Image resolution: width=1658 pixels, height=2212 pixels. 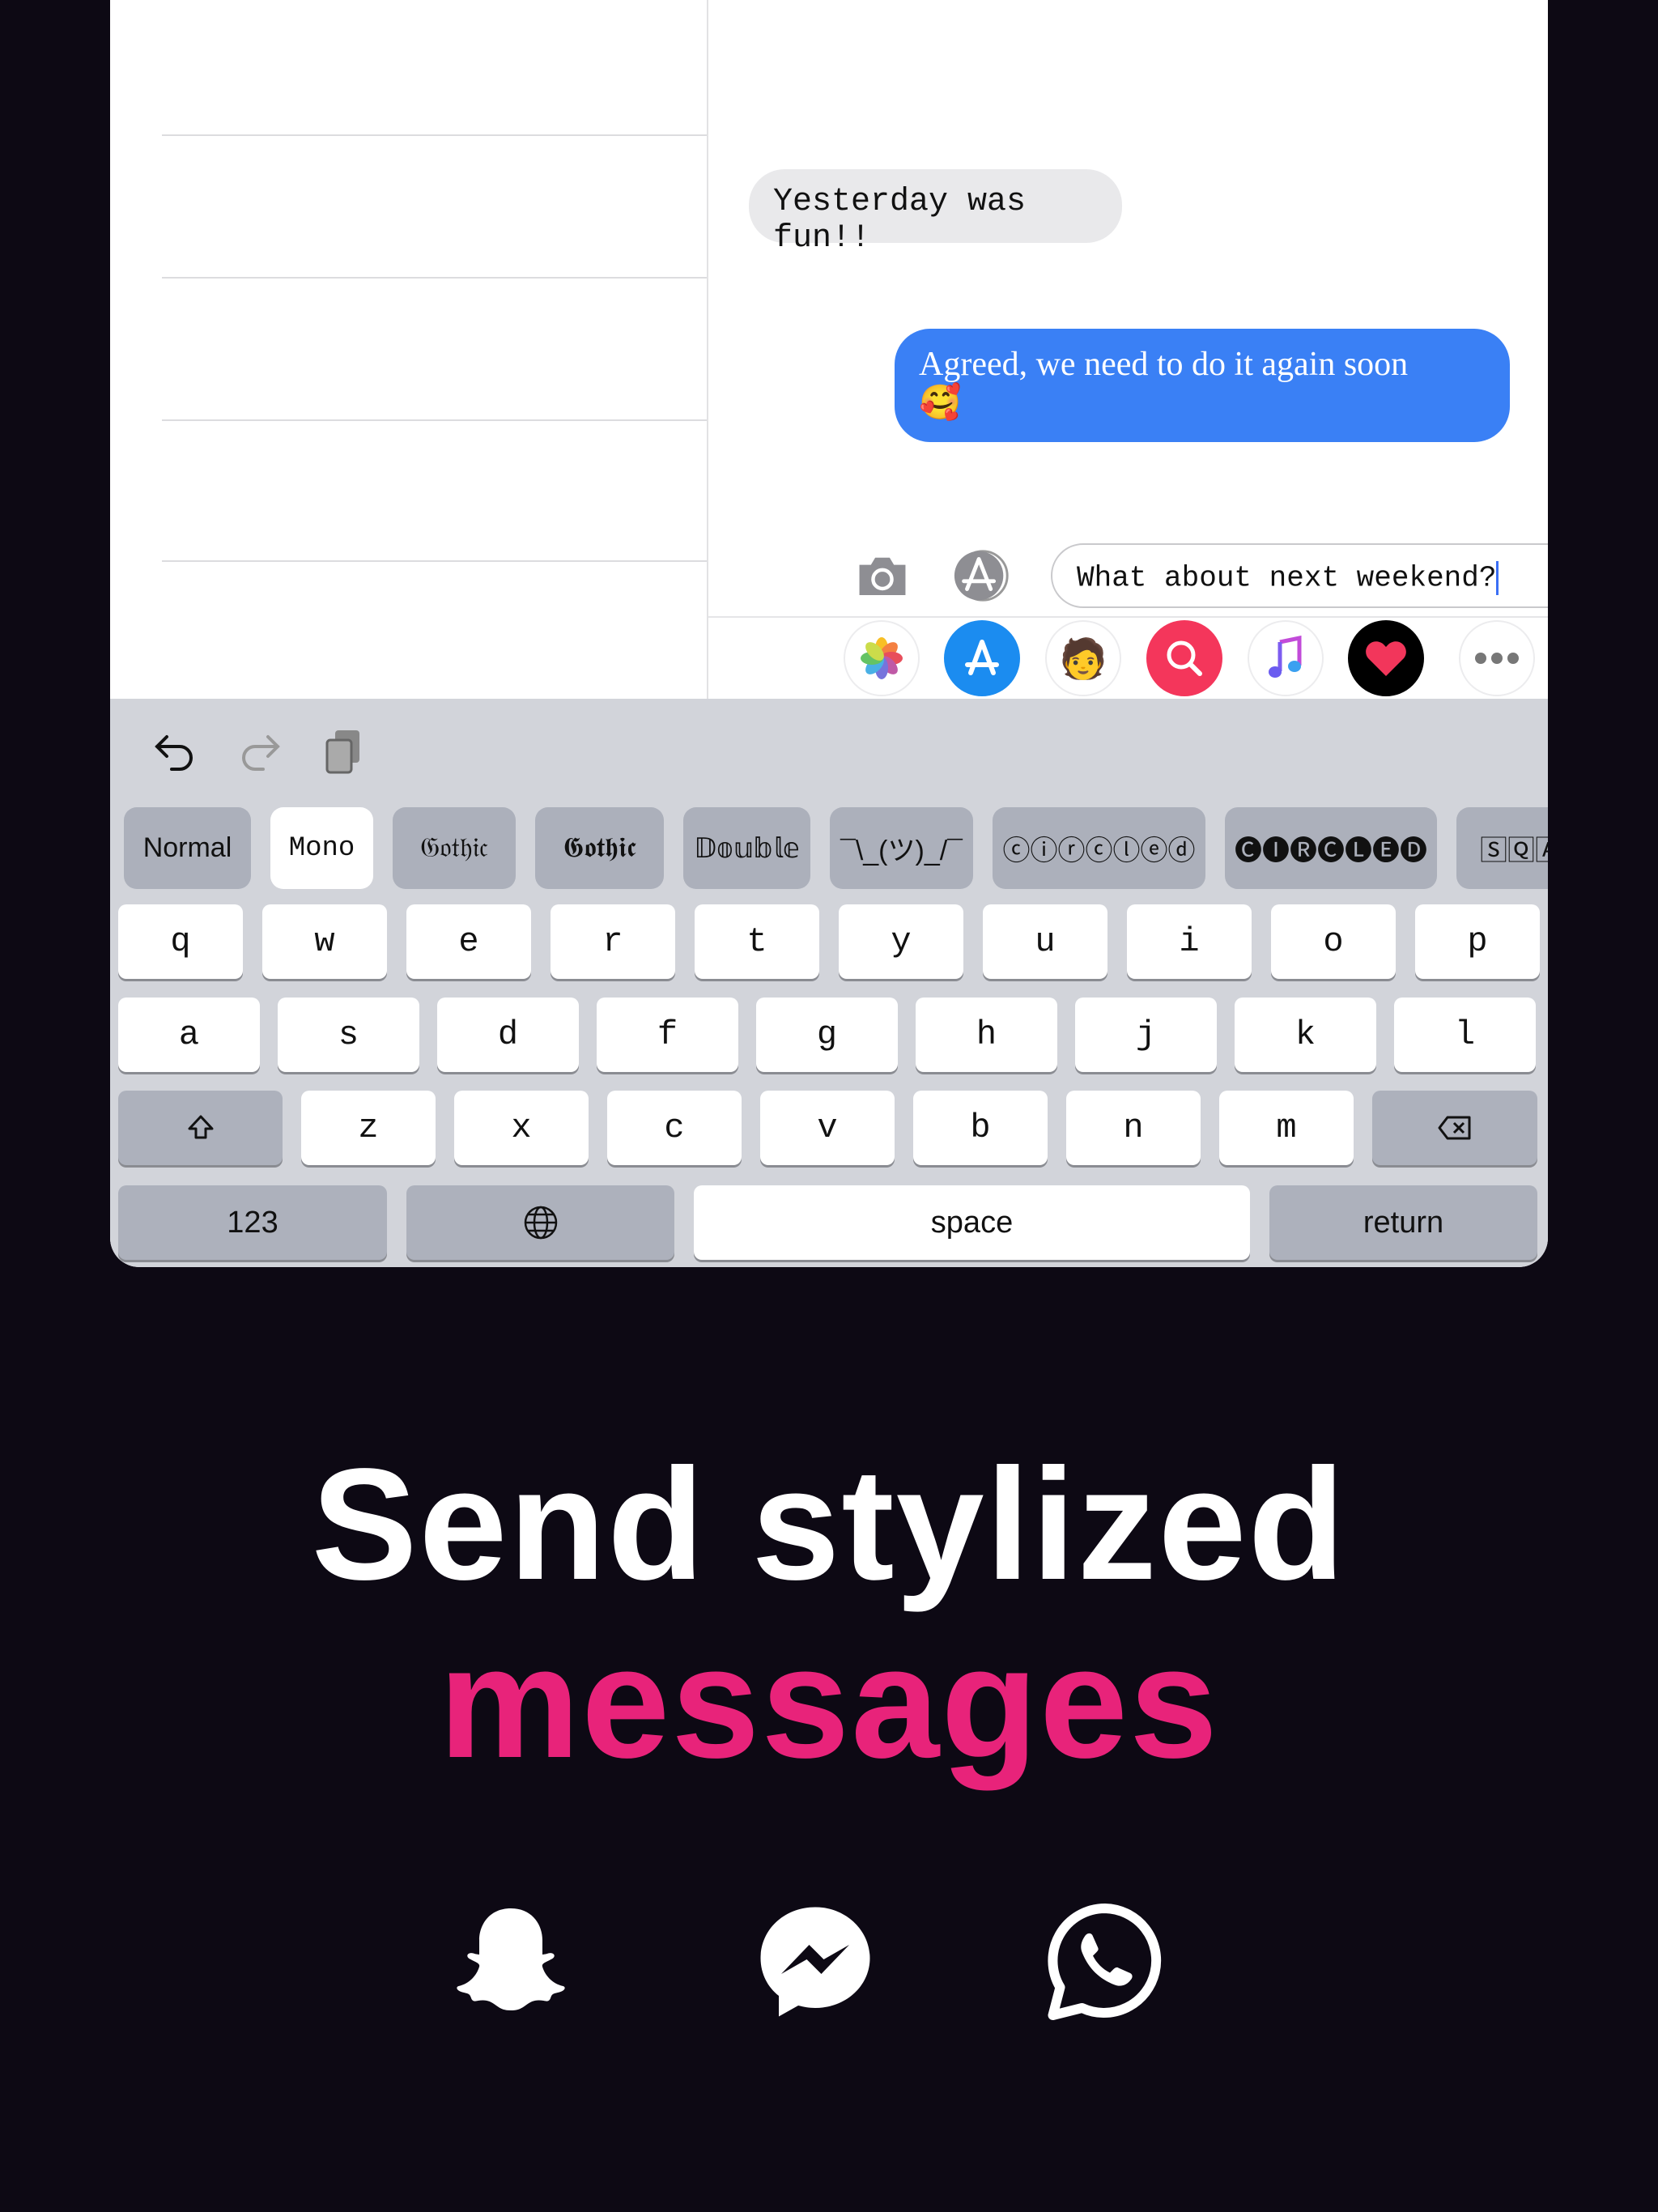 What do you see at coordinates (1497, 658) in the screenshot?
I see `more-apps-icon` at bounding box center [1497, 658].